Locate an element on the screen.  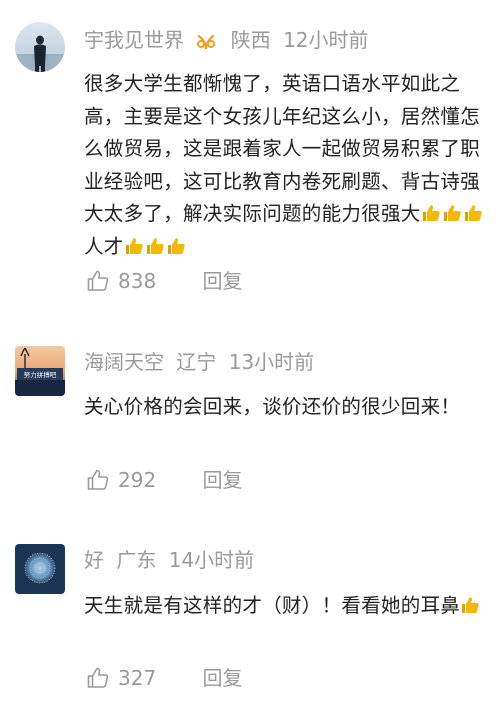
comment-body: 天生就是有这样的才（财）！看看她的耳鼻 is located at coordinates (272, 605).